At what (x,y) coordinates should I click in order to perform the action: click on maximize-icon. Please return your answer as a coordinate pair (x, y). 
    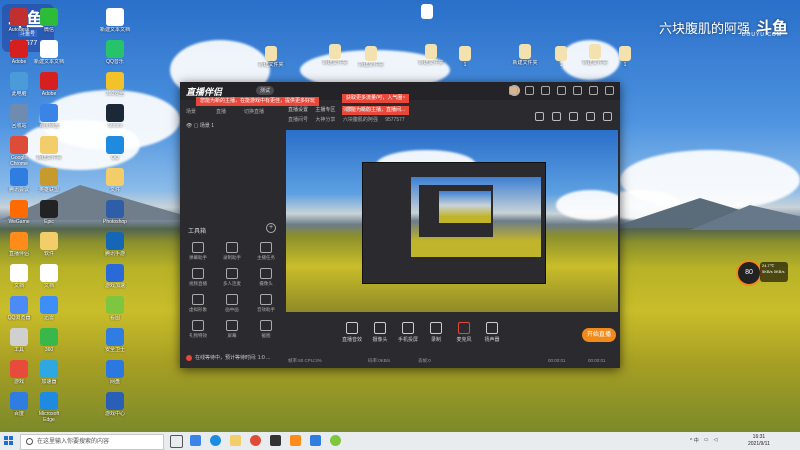
    Looking at the image, I should click on (593, 90).